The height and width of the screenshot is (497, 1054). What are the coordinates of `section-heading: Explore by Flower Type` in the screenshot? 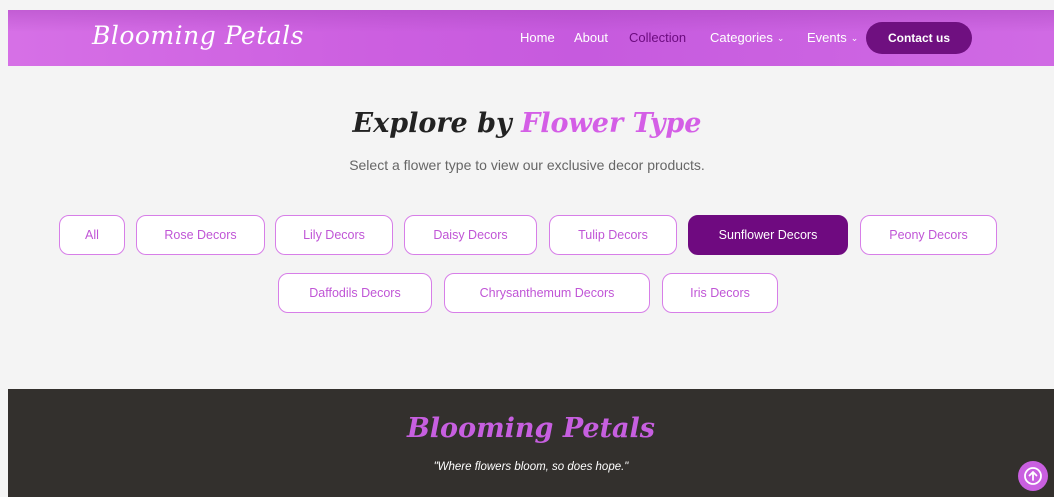 It's located at (527, 123).